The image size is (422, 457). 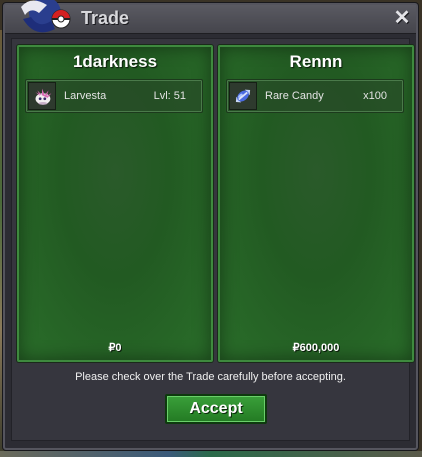 I want to click on larvesta-icon, so click(x=42, y=96).